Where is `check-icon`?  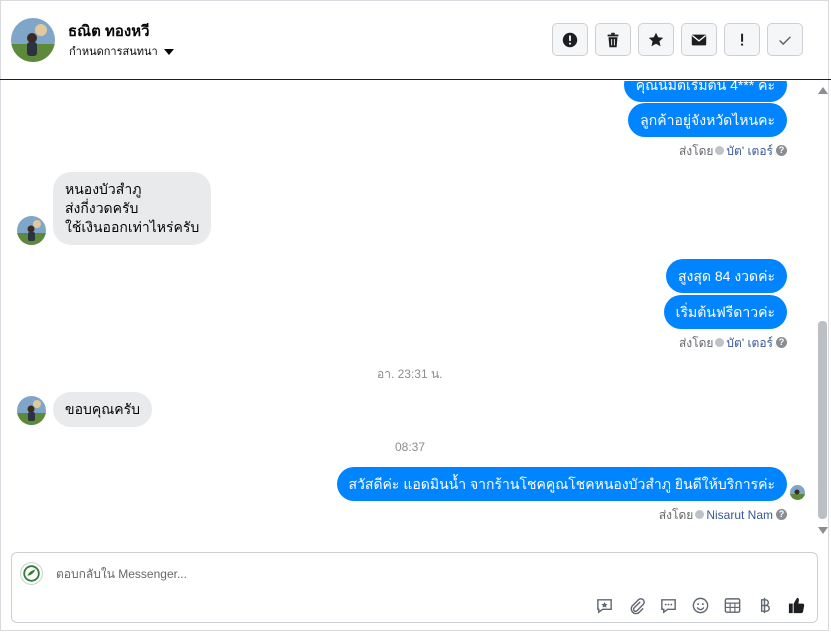 check-icon is located at coordinates (785, 40).